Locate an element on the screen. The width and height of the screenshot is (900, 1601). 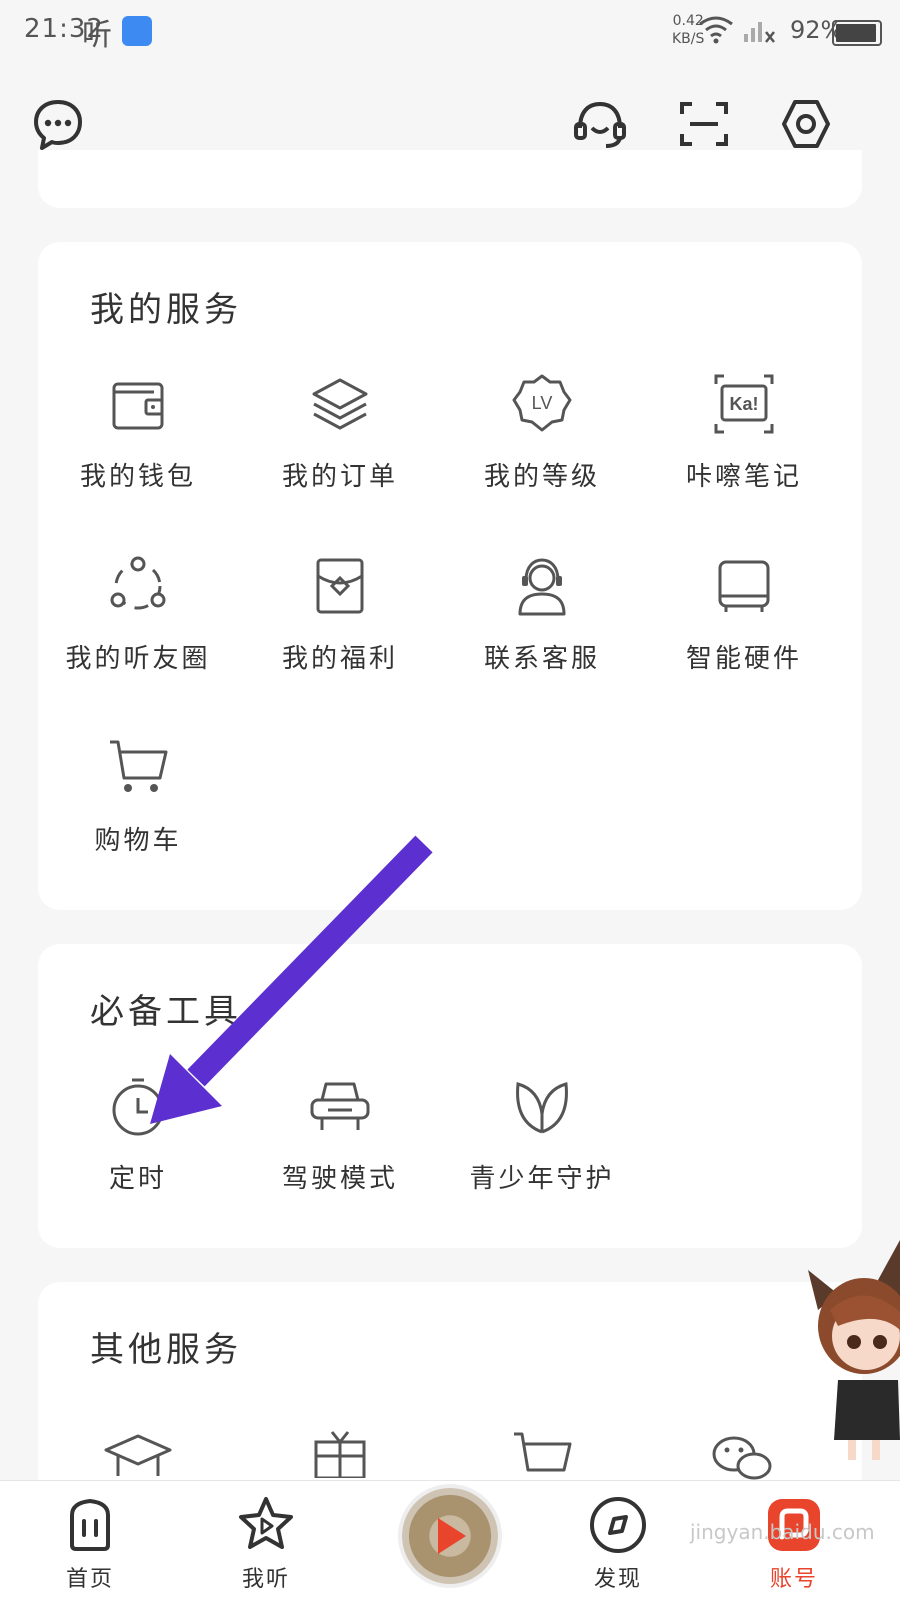
service-friends-circle: 我的听友圈 is located at coordinates (138, 614).